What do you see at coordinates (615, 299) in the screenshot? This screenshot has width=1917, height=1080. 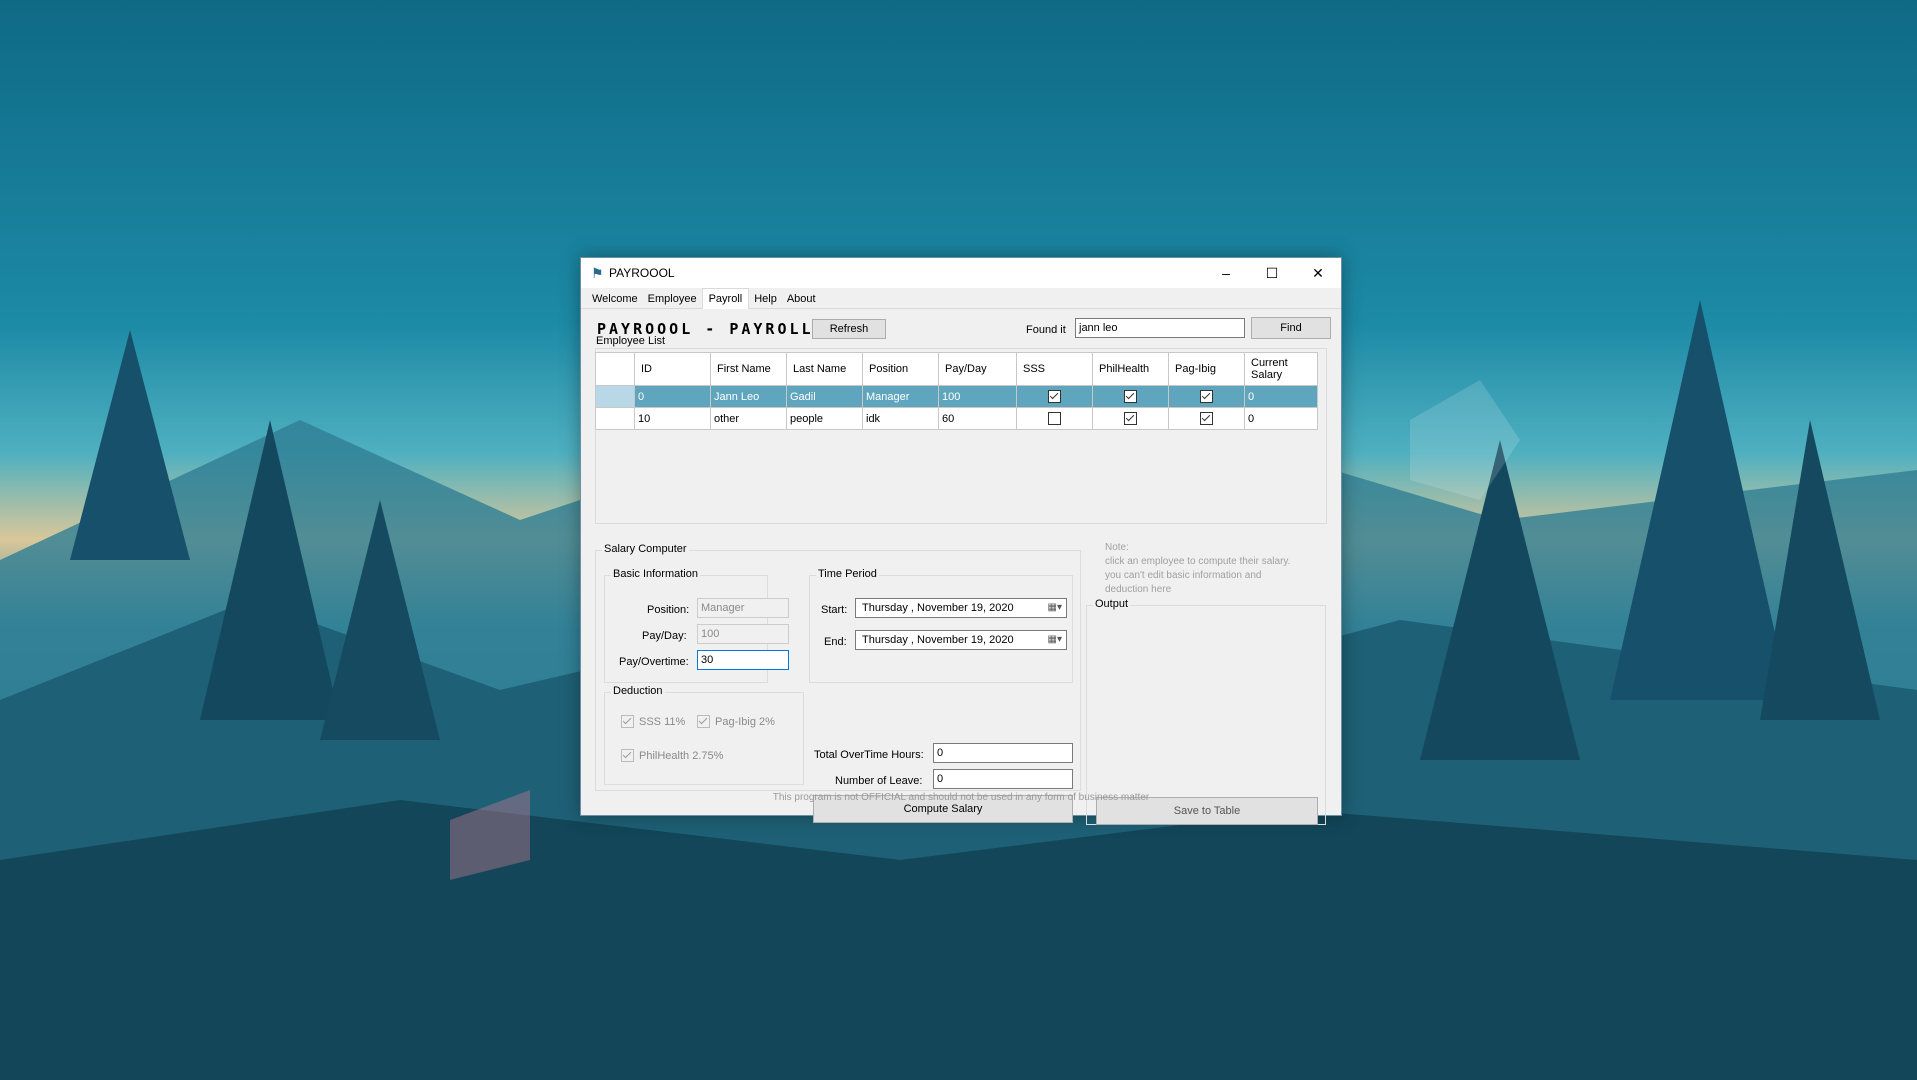 I see `tab-welcome: Welcome` at bounding box center [615, 299].